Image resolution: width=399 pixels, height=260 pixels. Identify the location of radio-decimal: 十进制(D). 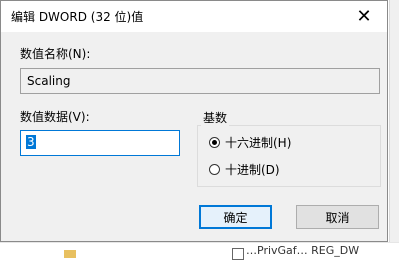
(244, 169).